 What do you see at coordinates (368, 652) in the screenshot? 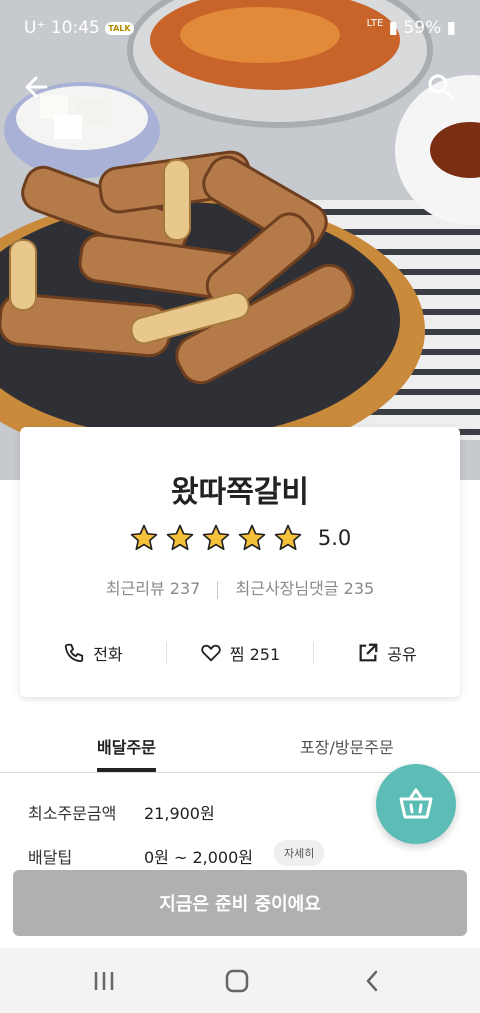
I see `share-icon` at bounding box center [368, 652].